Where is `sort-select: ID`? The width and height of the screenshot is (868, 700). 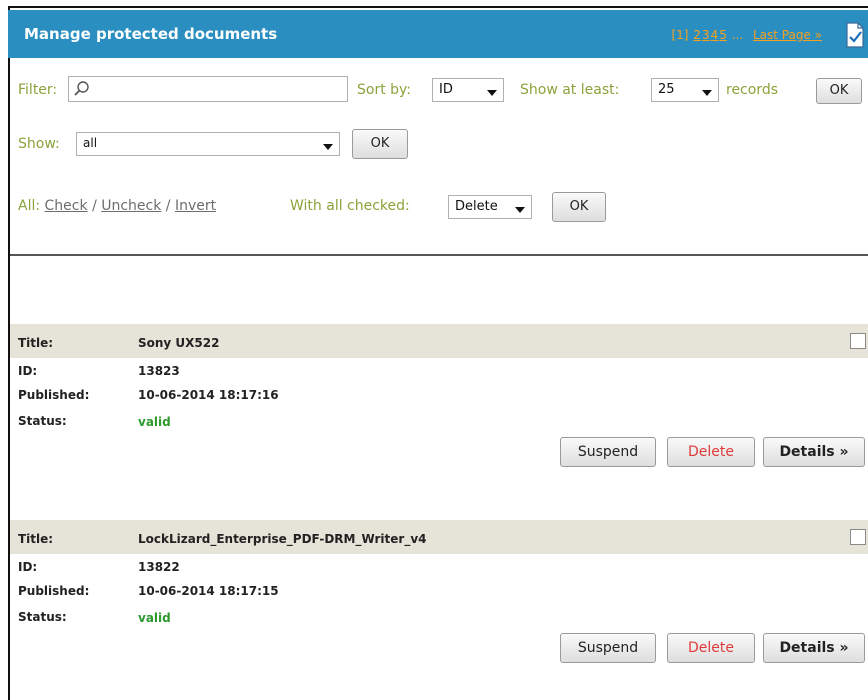
sort-select: ID is located at coordinates (468, 90).